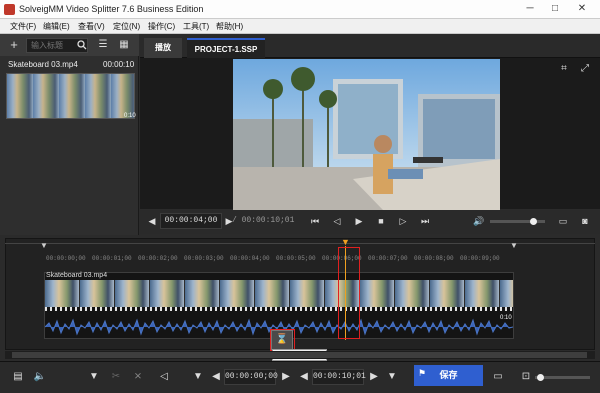  What do you see at coordinates (77, 275) in the screenshot?
I see `track-clip-label: Skateboard 03.mp4` at bounding box center [77, 275].